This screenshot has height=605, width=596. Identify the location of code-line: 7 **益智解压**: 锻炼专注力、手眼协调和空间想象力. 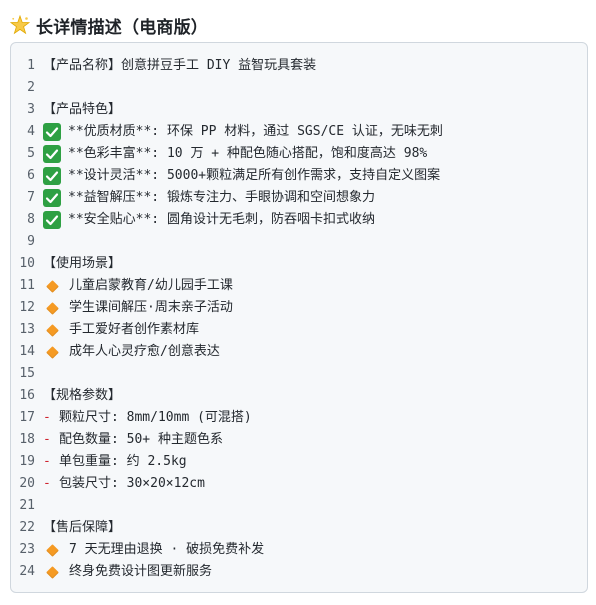
(299, 198).